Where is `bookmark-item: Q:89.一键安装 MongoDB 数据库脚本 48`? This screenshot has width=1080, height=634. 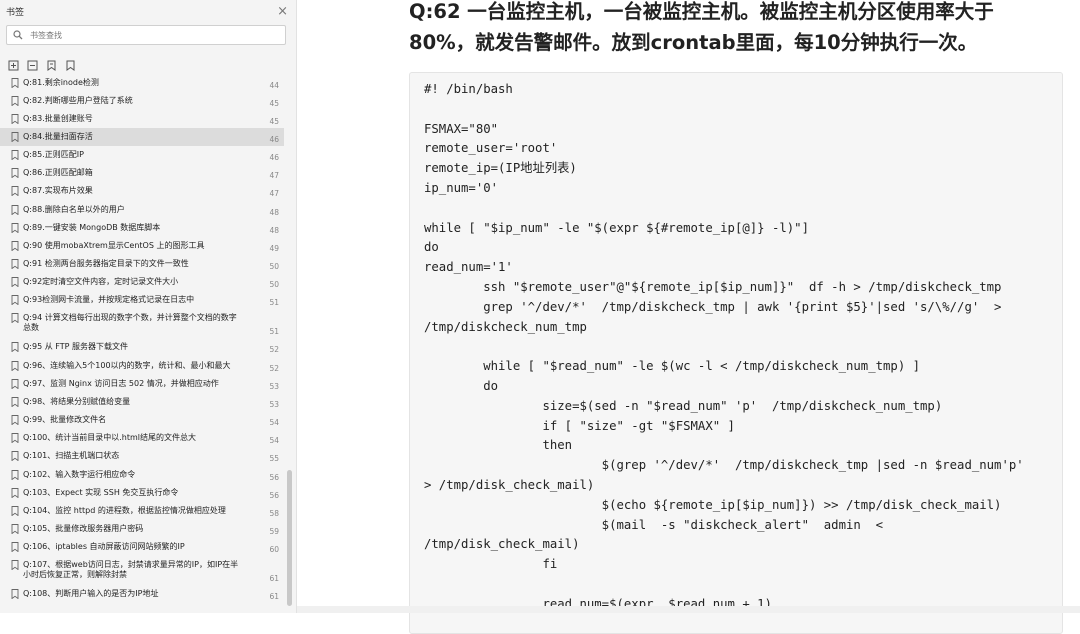 bookmark-item: Q:89.一键安装 MongoDB 数据库脚本 48 is located at coordinates (142, 228).